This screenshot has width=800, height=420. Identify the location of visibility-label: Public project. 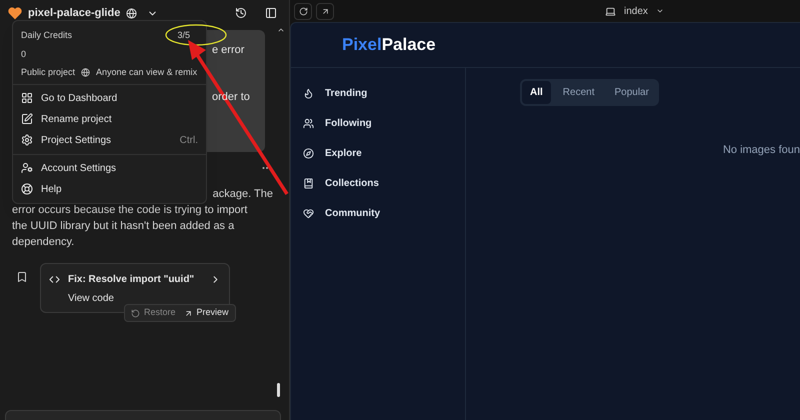
(48, 72).